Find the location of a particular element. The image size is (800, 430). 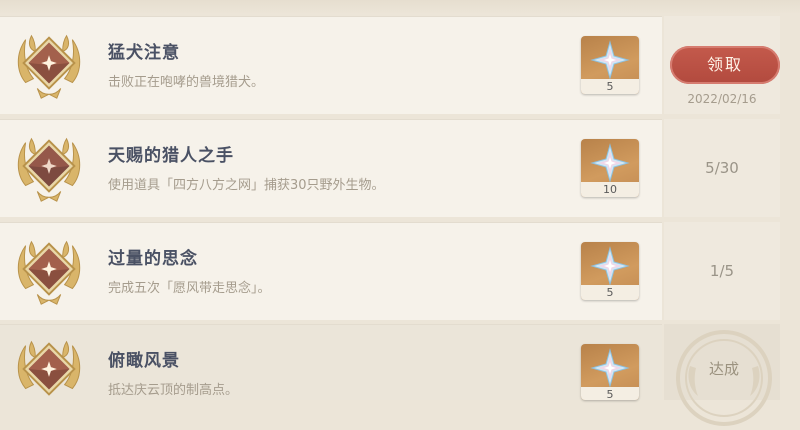

achievement-description: 使用道具「四方八方之网」捕获30只野外生物。 is located at coordinates (246, 185).